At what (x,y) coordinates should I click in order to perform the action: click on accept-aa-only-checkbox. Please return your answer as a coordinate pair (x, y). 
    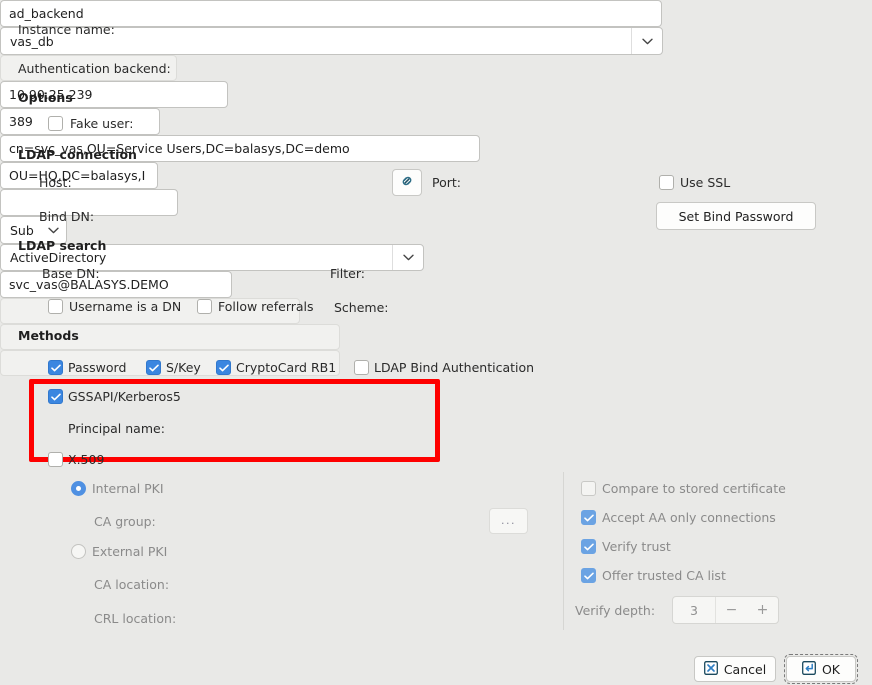
    Looking at the image, I should click on (588, 517).